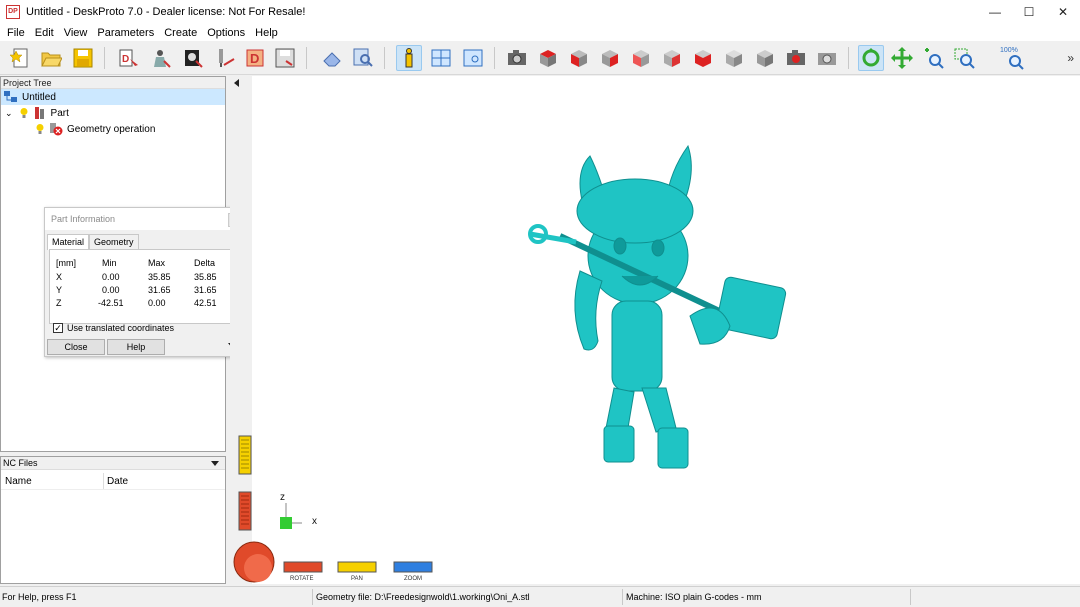 The height and width of the screenshot is (607, 1080). Describe the element at coordinates (20, 463) in the screenshot. I see `nc-files-title: NC Files` at that location.